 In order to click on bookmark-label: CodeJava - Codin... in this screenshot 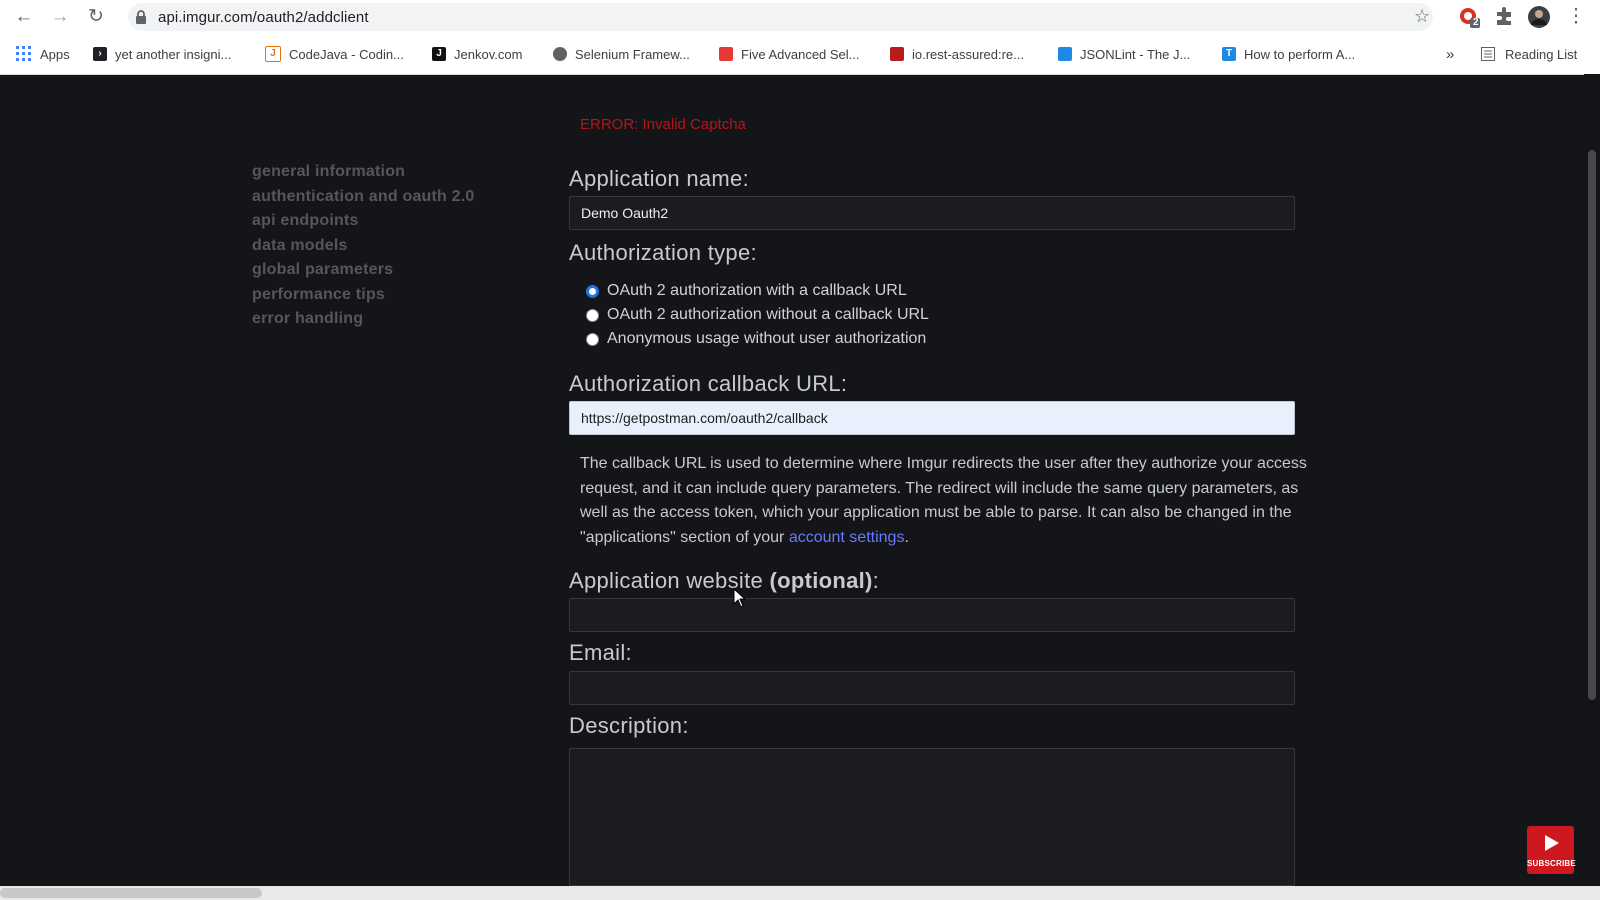, I will do `click(346, 54)`.